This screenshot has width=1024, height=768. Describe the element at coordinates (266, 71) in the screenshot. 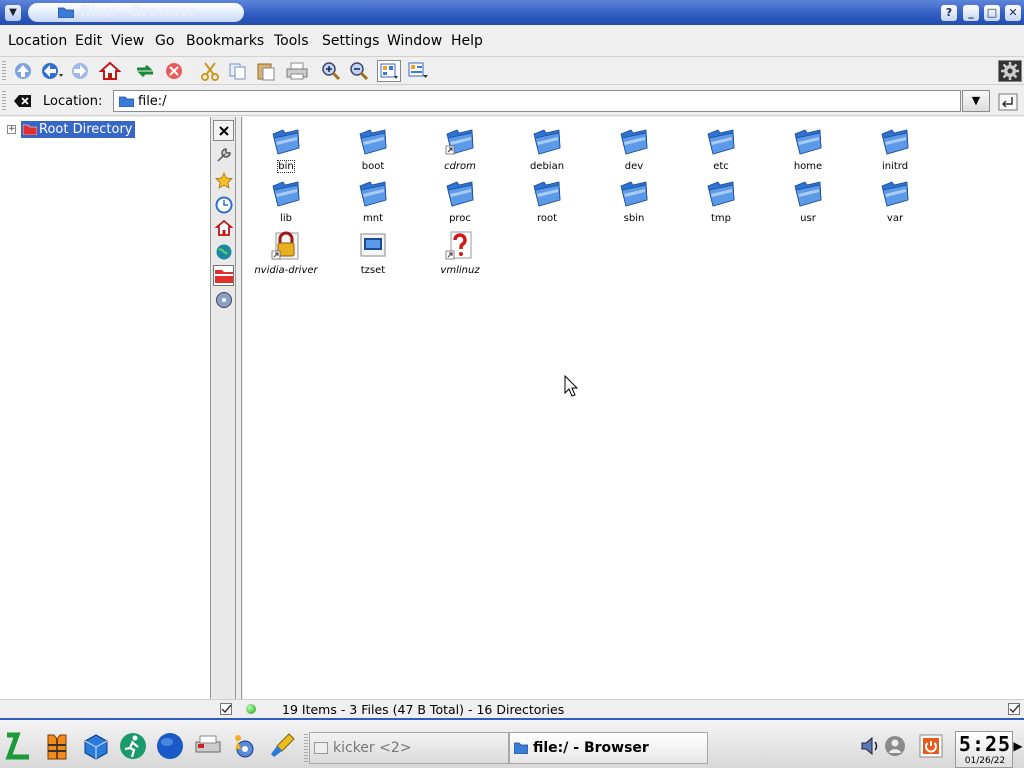

I see `paste-icon` at that location.